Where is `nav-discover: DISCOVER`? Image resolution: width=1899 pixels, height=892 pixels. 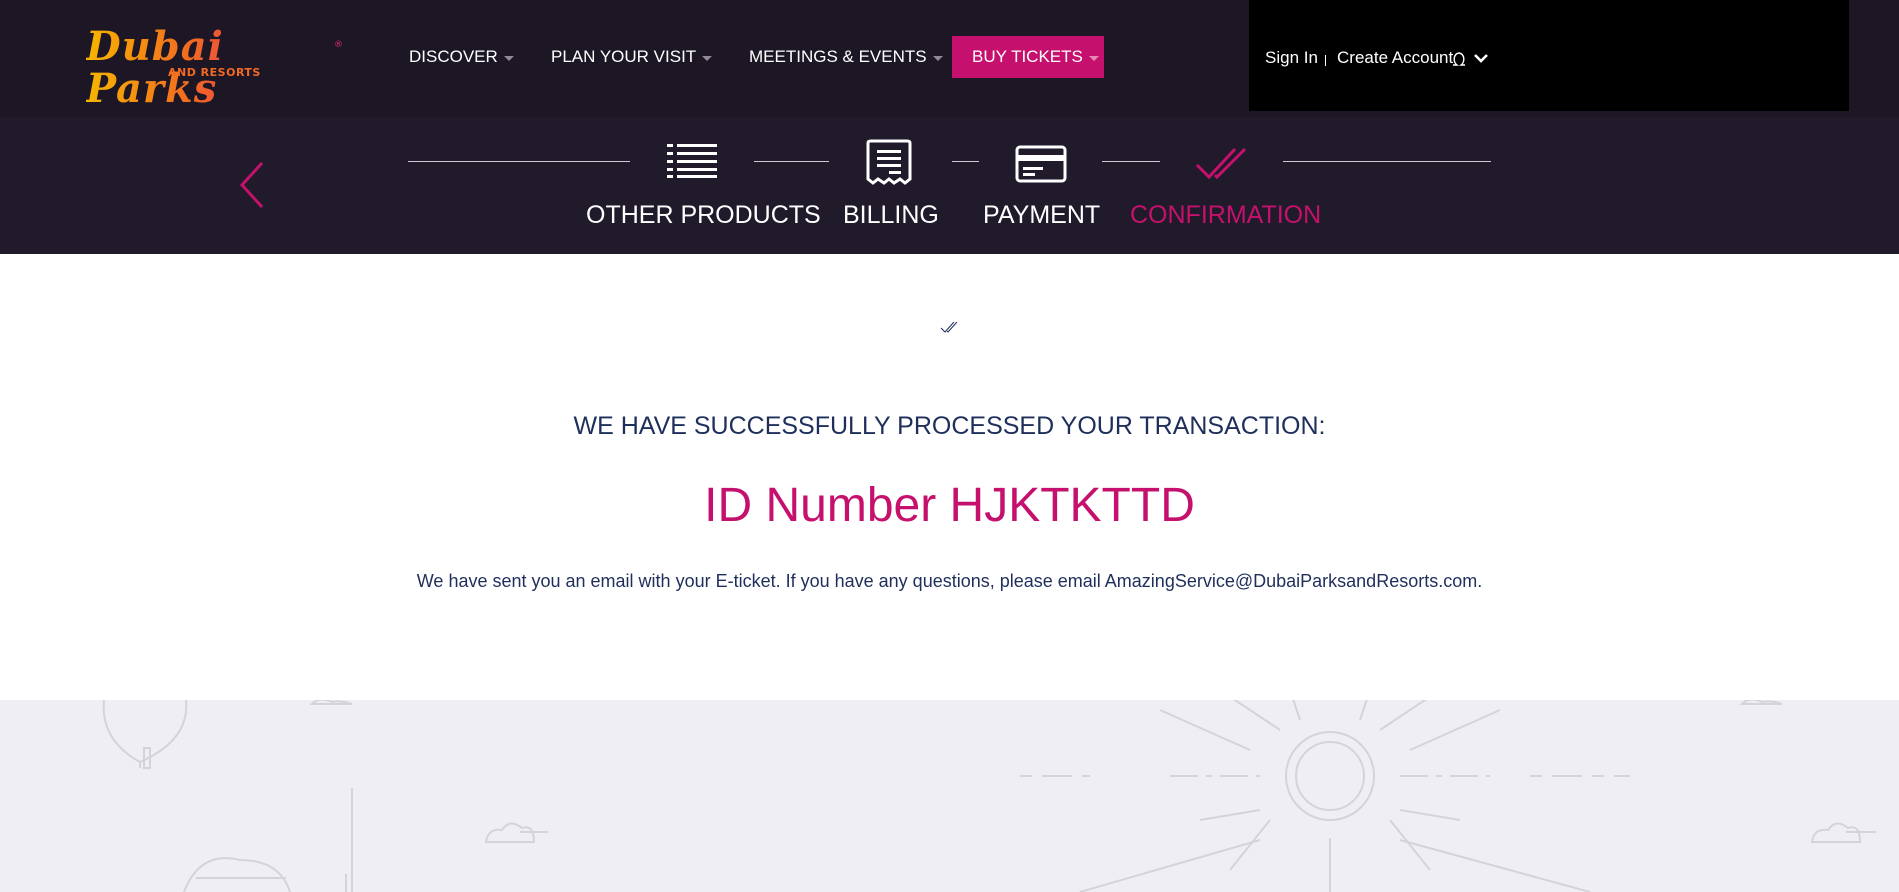 nav-discover: DISCOVER is located at coordinates (461, 57).